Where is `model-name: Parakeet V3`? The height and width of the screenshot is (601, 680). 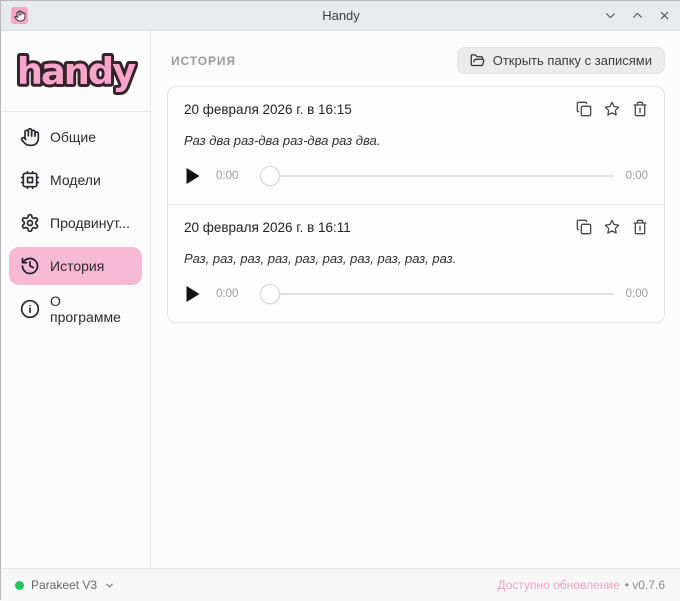 model-name: Parakeet V3 is located at coordinates (64, 585).